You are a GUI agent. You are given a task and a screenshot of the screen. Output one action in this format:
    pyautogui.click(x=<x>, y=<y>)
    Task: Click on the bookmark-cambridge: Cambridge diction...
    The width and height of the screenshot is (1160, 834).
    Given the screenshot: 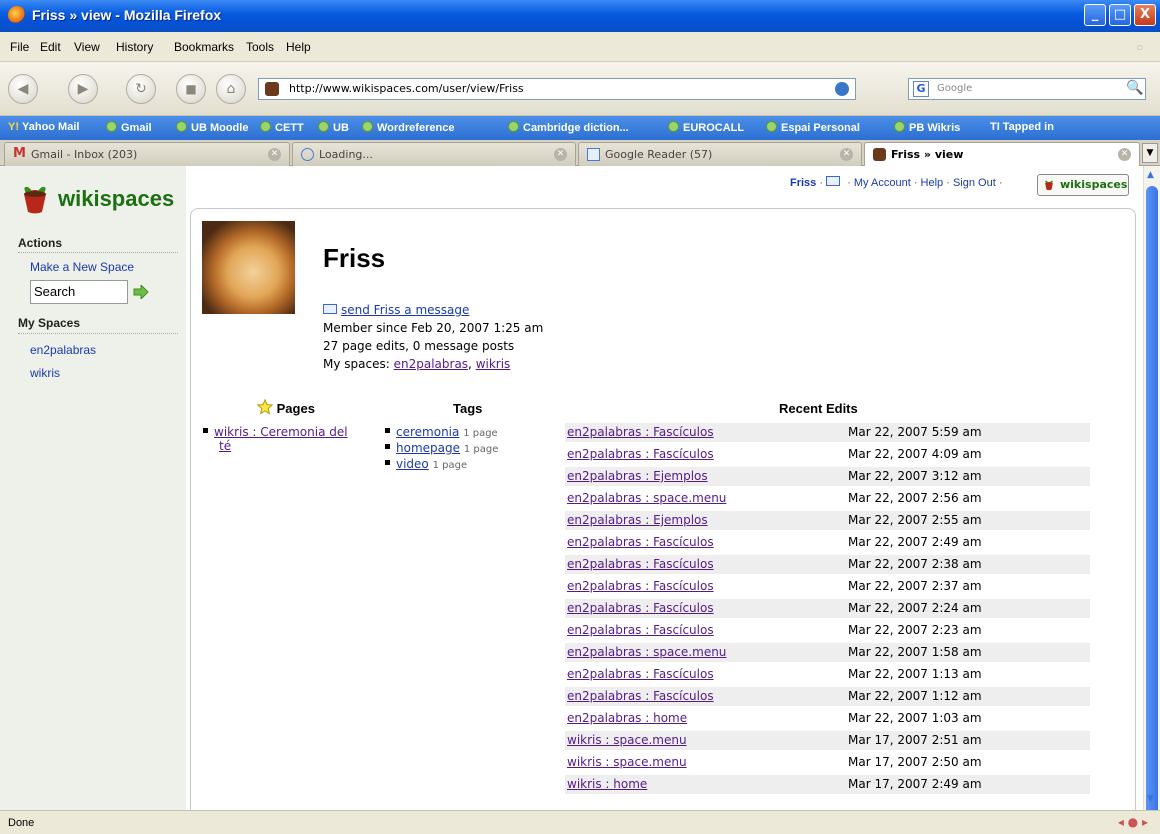 What is the action you would take?
    pyautogui.click(x=568, y=127)
    